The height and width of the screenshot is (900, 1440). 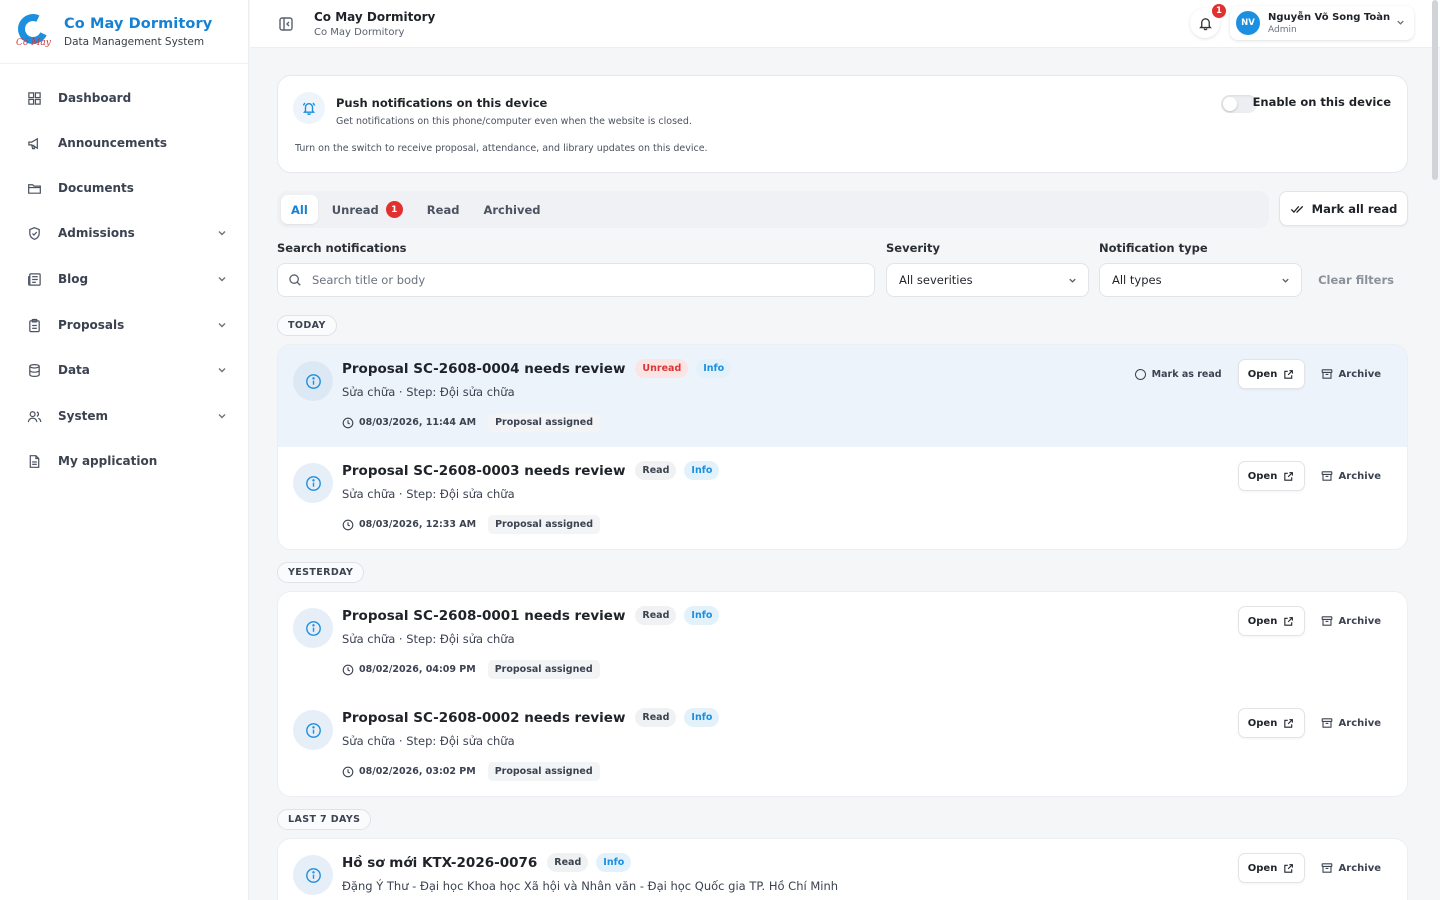 I want to click on sidebar-item-blog: Blog, so click(x=124, y=279).